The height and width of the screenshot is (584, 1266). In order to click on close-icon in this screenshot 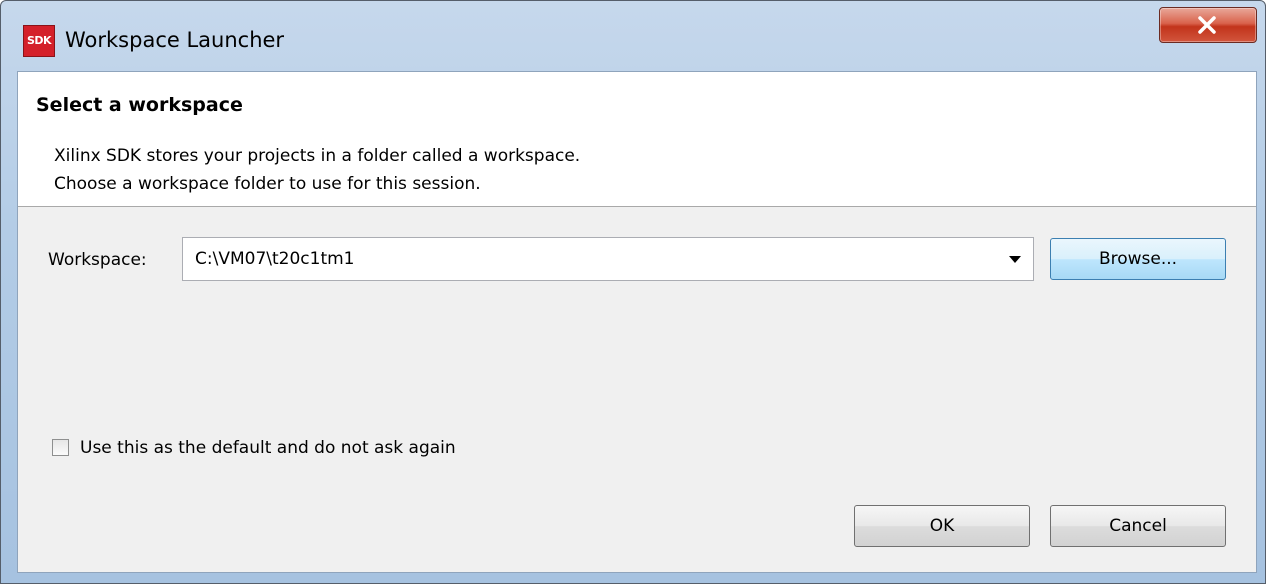, I will do `click(1207, 25)`.